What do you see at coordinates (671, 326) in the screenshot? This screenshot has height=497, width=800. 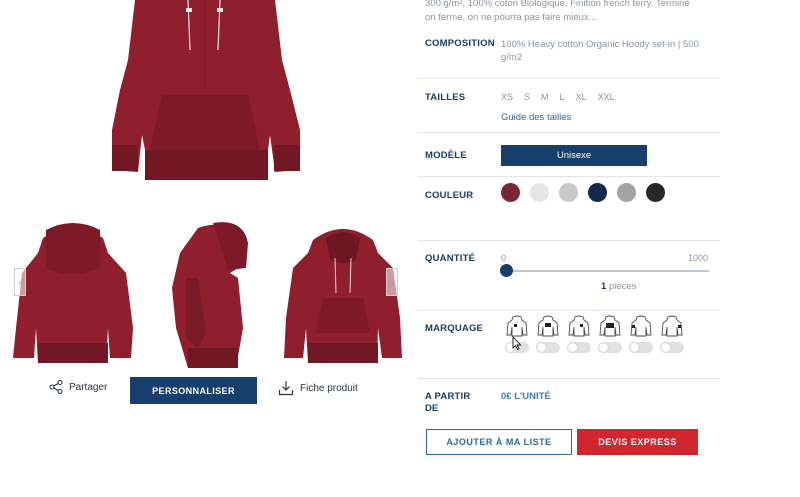 I see `hoodie-right-sleeve-icon` at bounding box center [671, 326].